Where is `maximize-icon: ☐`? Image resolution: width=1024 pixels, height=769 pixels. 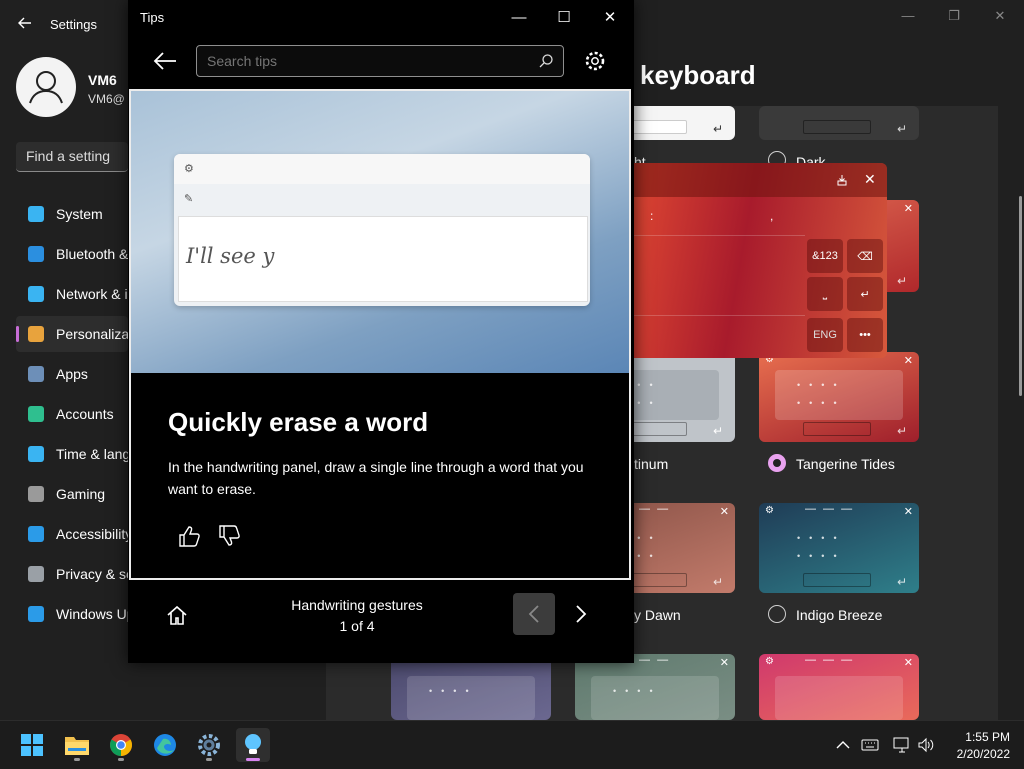
maximize-icon: ☐ is located at coordinates (564, 17).